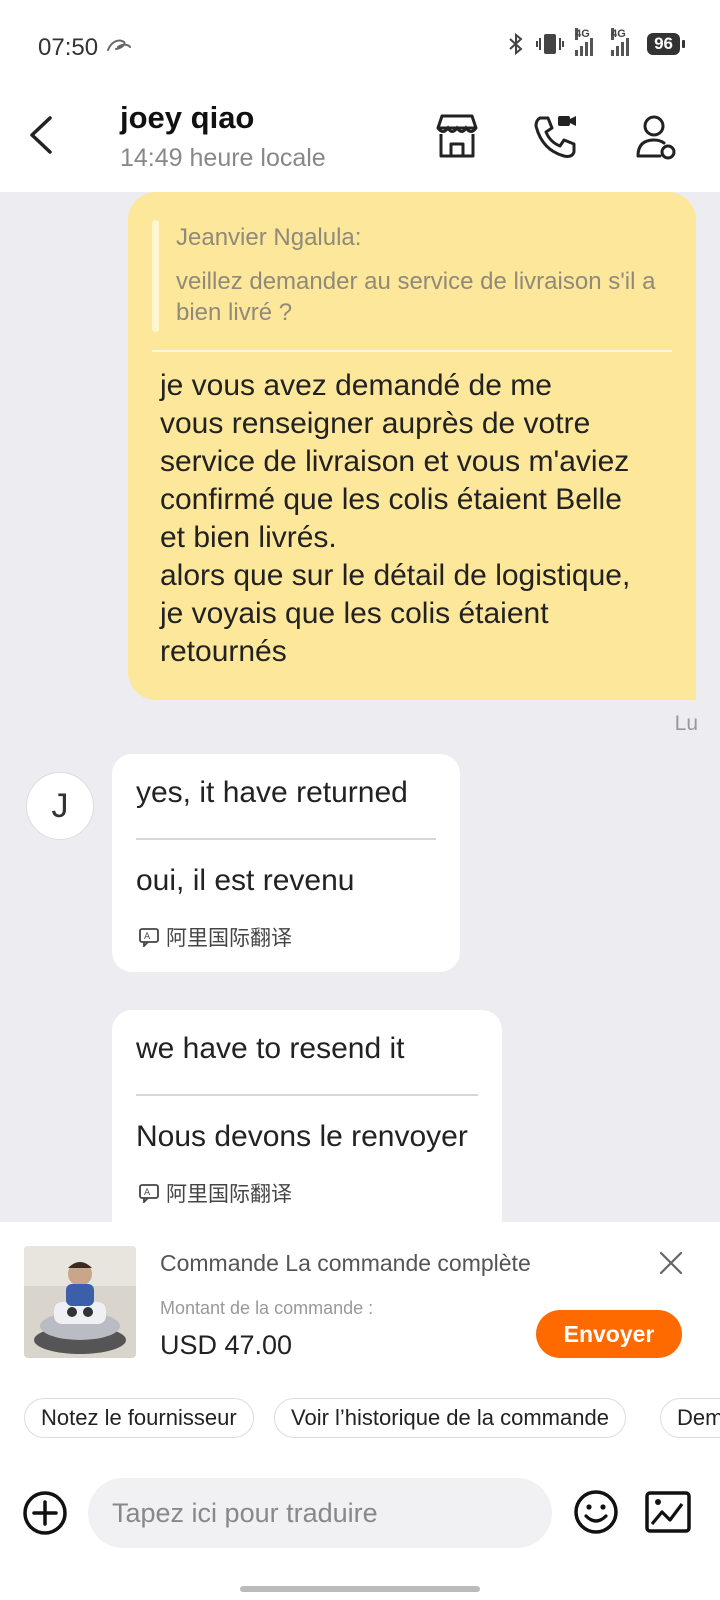  I want to click on avatar: J, so click(60, 806).